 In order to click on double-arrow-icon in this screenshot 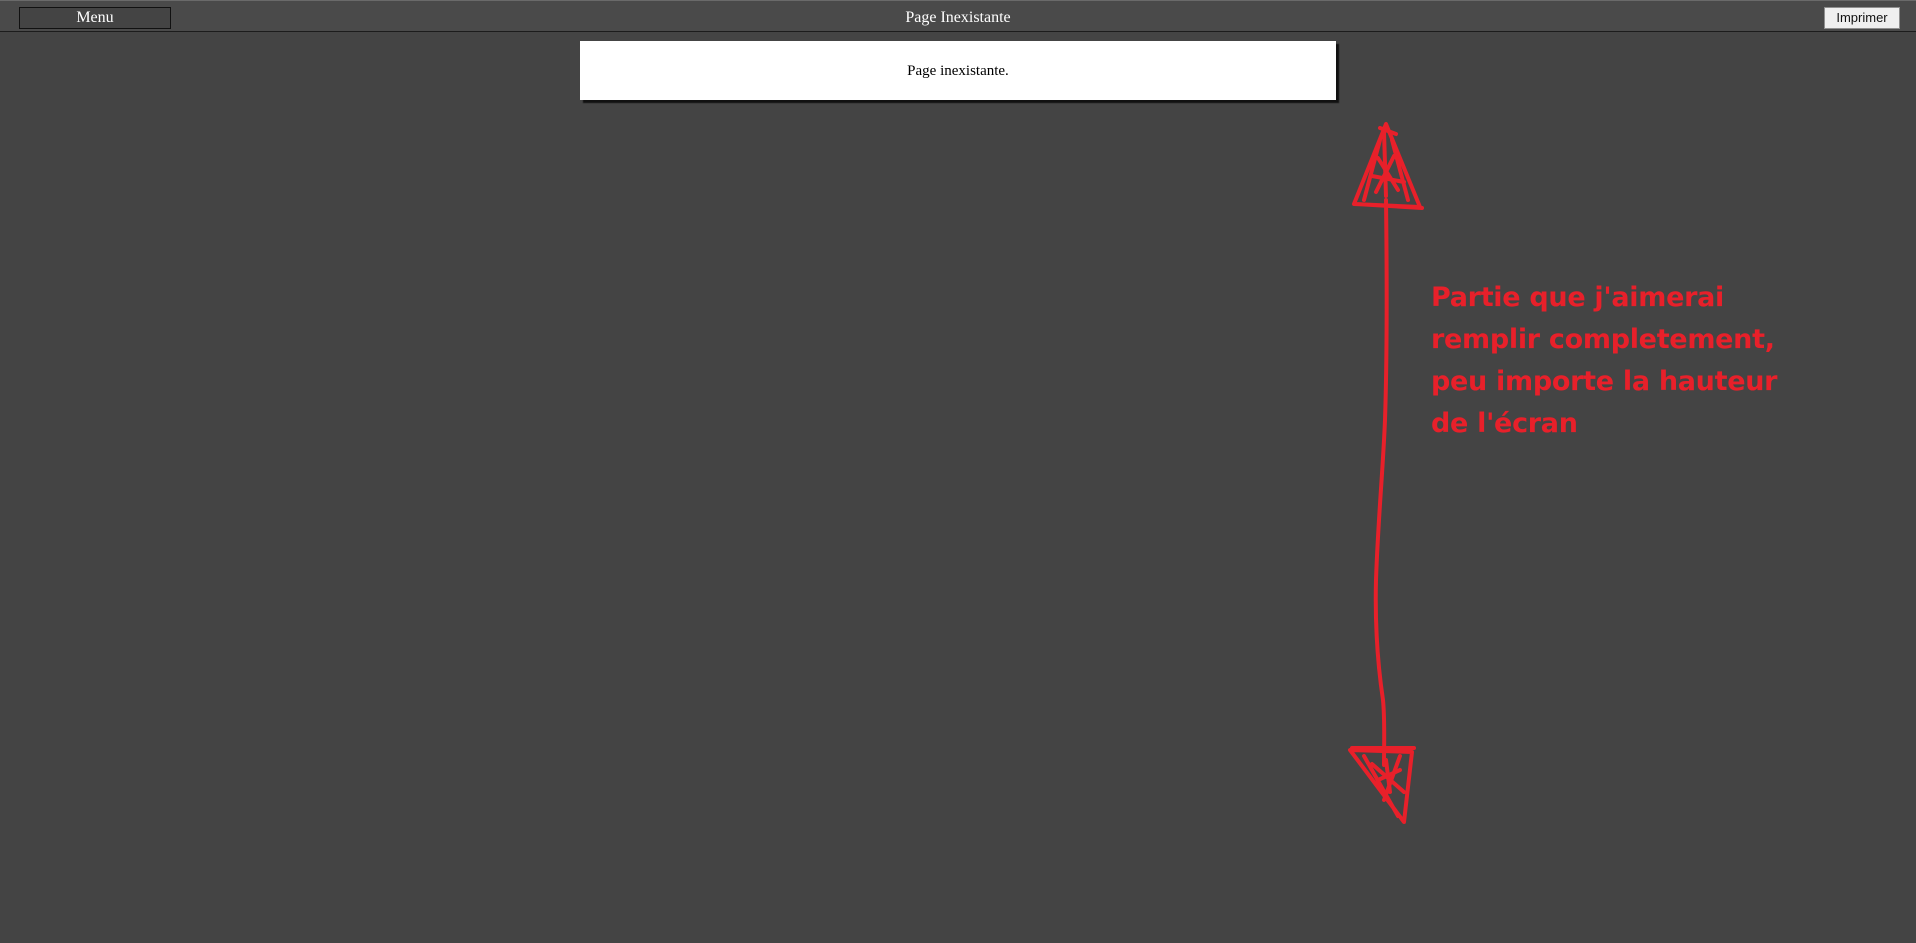, I will do `click(1386, 473)`.